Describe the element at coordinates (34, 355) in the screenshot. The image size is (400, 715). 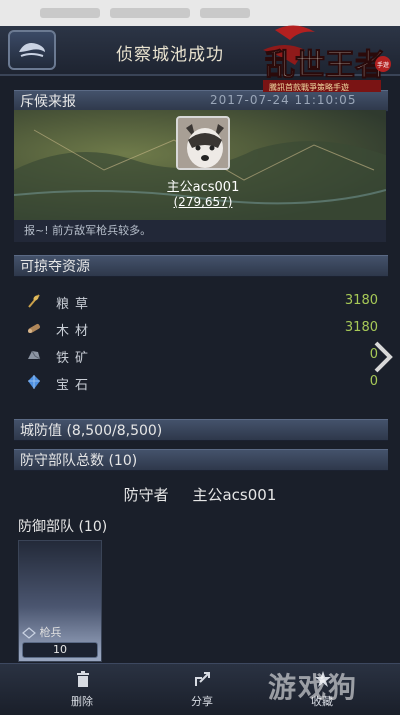
I see `iron-icon` at that location.